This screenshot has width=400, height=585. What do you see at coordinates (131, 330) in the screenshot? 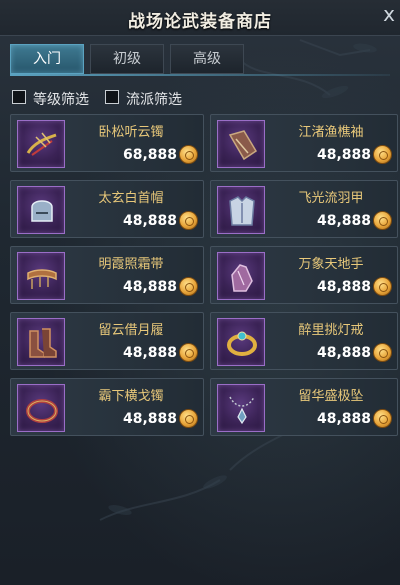
I see `item-name: 留云借月履` at bounding box center [131, 330].